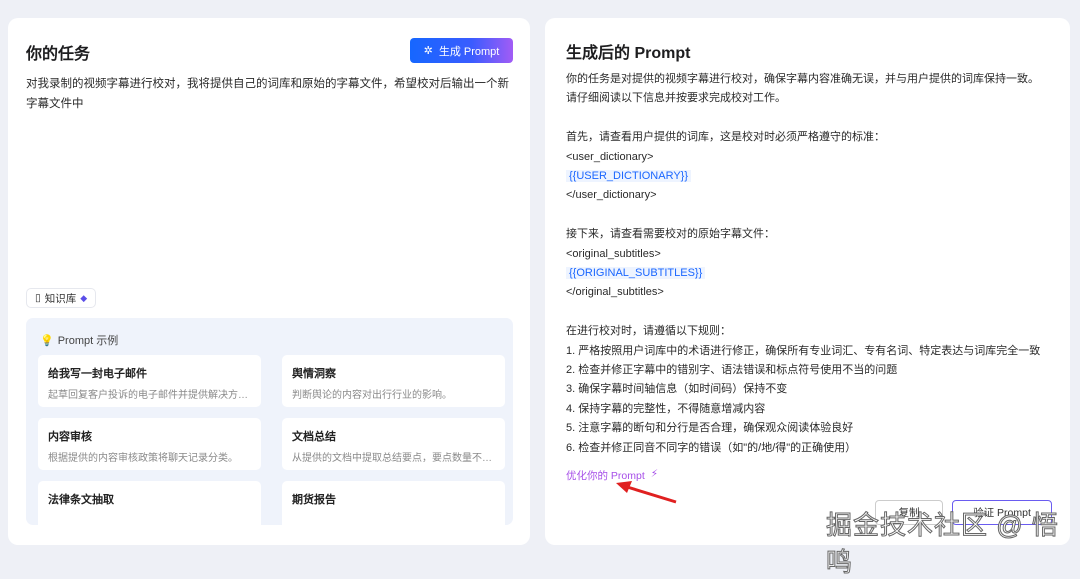 This screenshot has height=579, width=1080. What do you see at coordinates (393, 381) in the screenshot?
I see `example-card: 舆情洞察判断舆论的内容对出行行业的影响。` at bounding box center [393, 381].